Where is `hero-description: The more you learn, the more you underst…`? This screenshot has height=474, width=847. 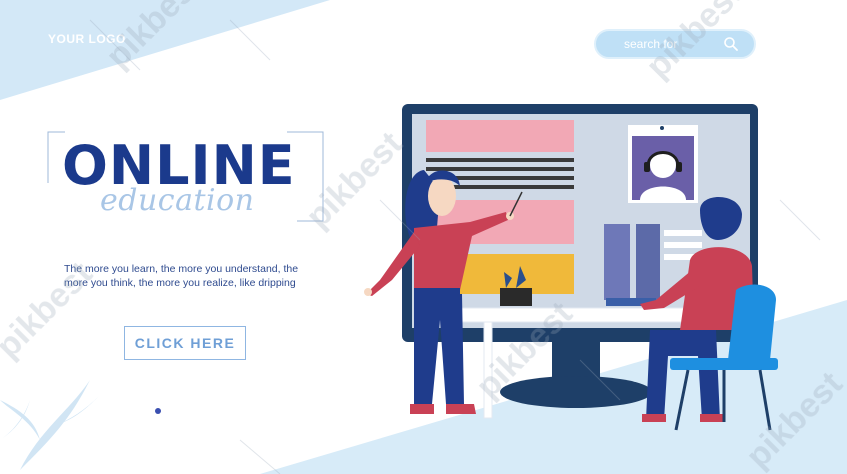 hero-description: The more you learn, the more you underst… is located at coordinates (194, 276).